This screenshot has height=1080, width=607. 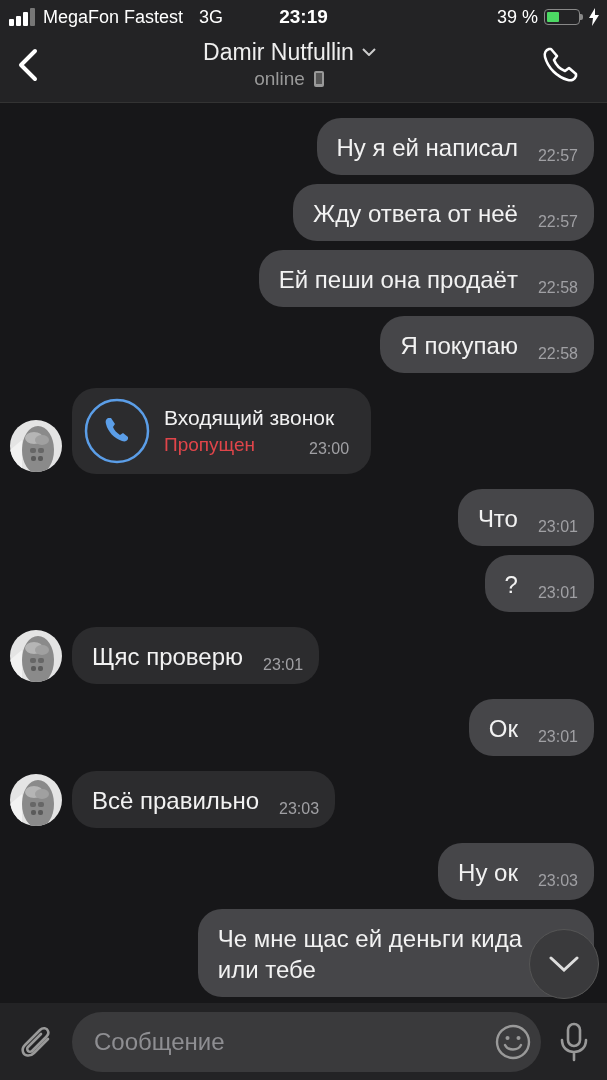 What do you see at coordinates (560, 65) in the screenshot?
I see `call-icon` at bounding box center [560, 65].